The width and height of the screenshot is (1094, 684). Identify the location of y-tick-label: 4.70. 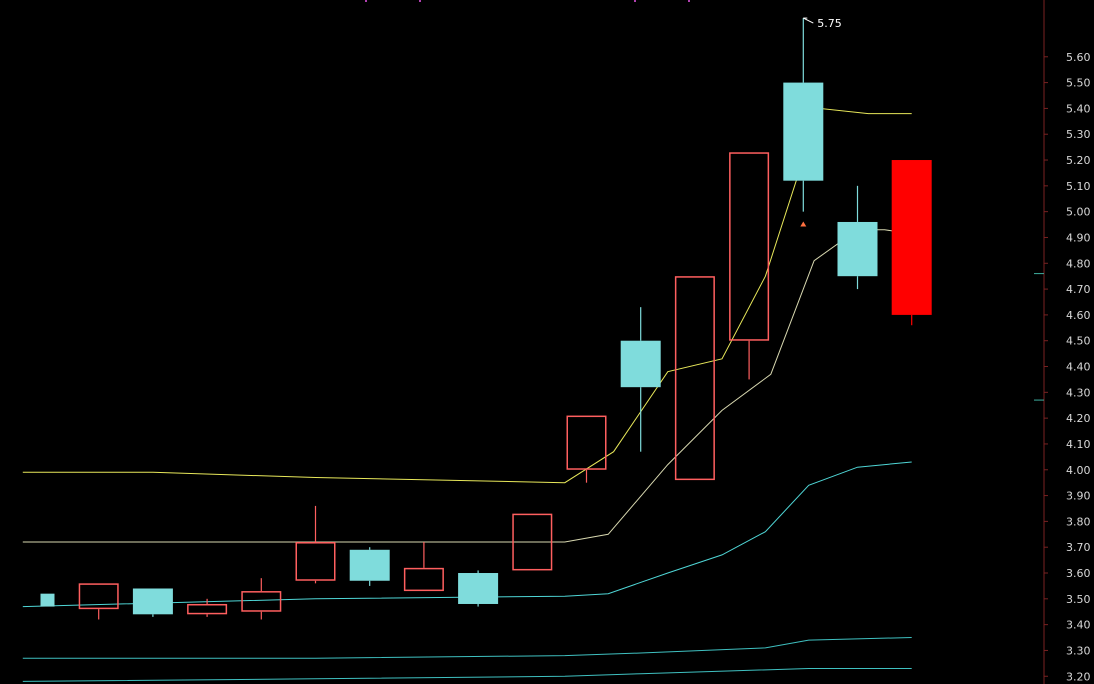
(1078, 289).